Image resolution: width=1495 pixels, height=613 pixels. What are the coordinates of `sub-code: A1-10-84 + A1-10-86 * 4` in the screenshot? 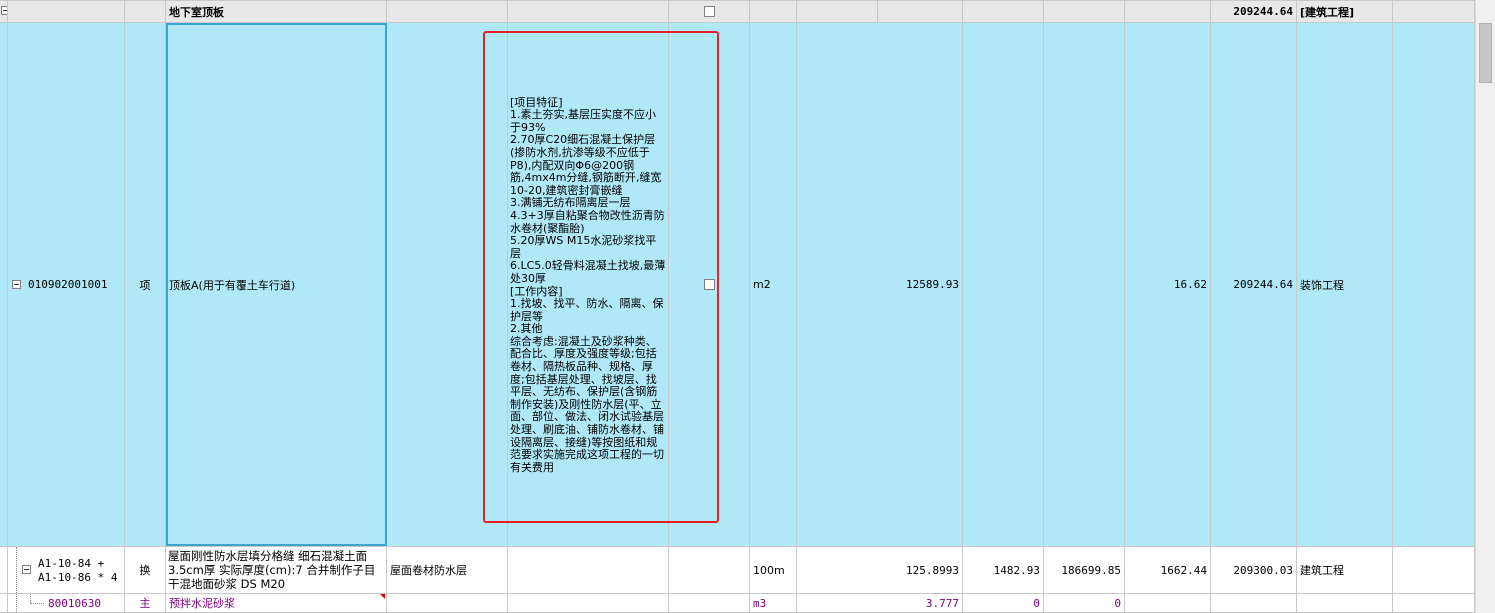 It's located at (78, 570).